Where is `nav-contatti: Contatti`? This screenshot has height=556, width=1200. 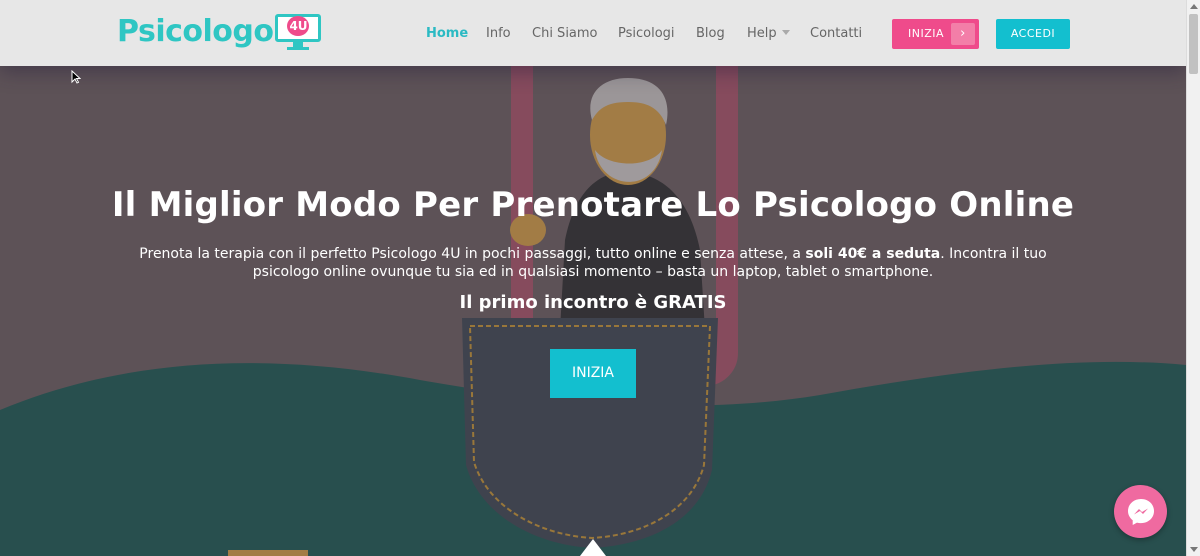
nav-contatti: Contatti is located at coordinates (836, 33).